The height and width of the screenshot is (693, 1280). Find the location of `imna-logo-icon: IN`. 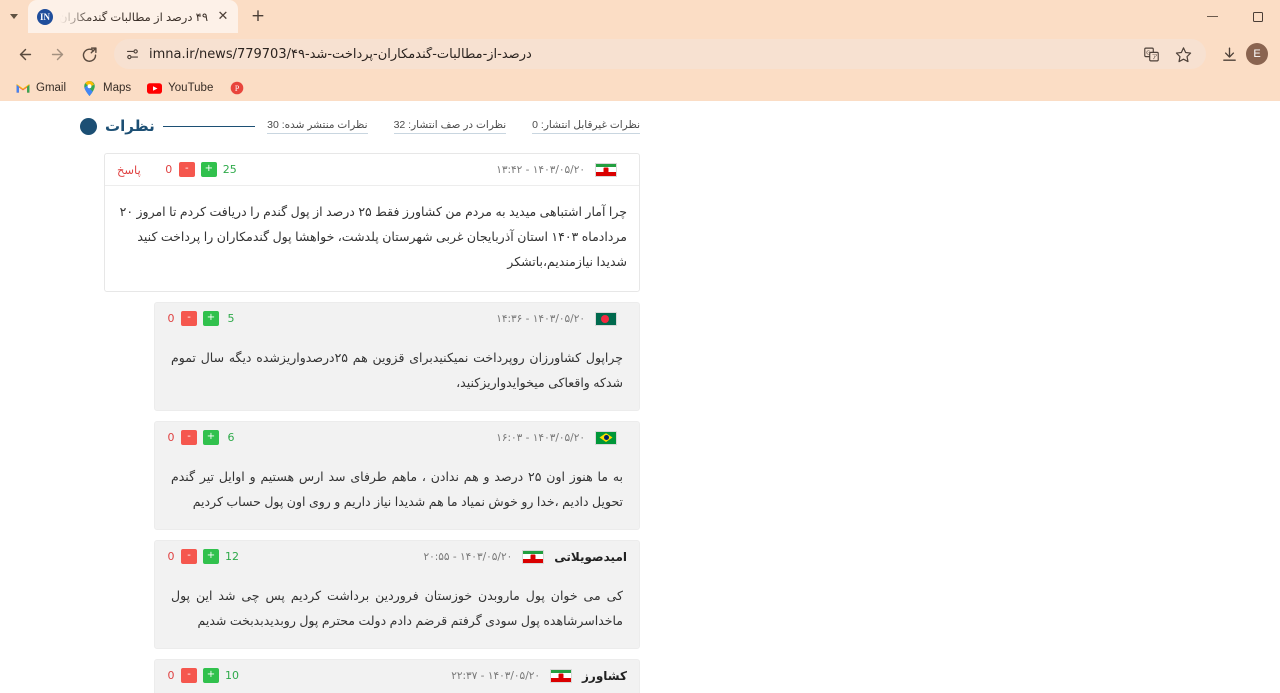

imna-logo-icon: IN is located at coordinates (45, 16).